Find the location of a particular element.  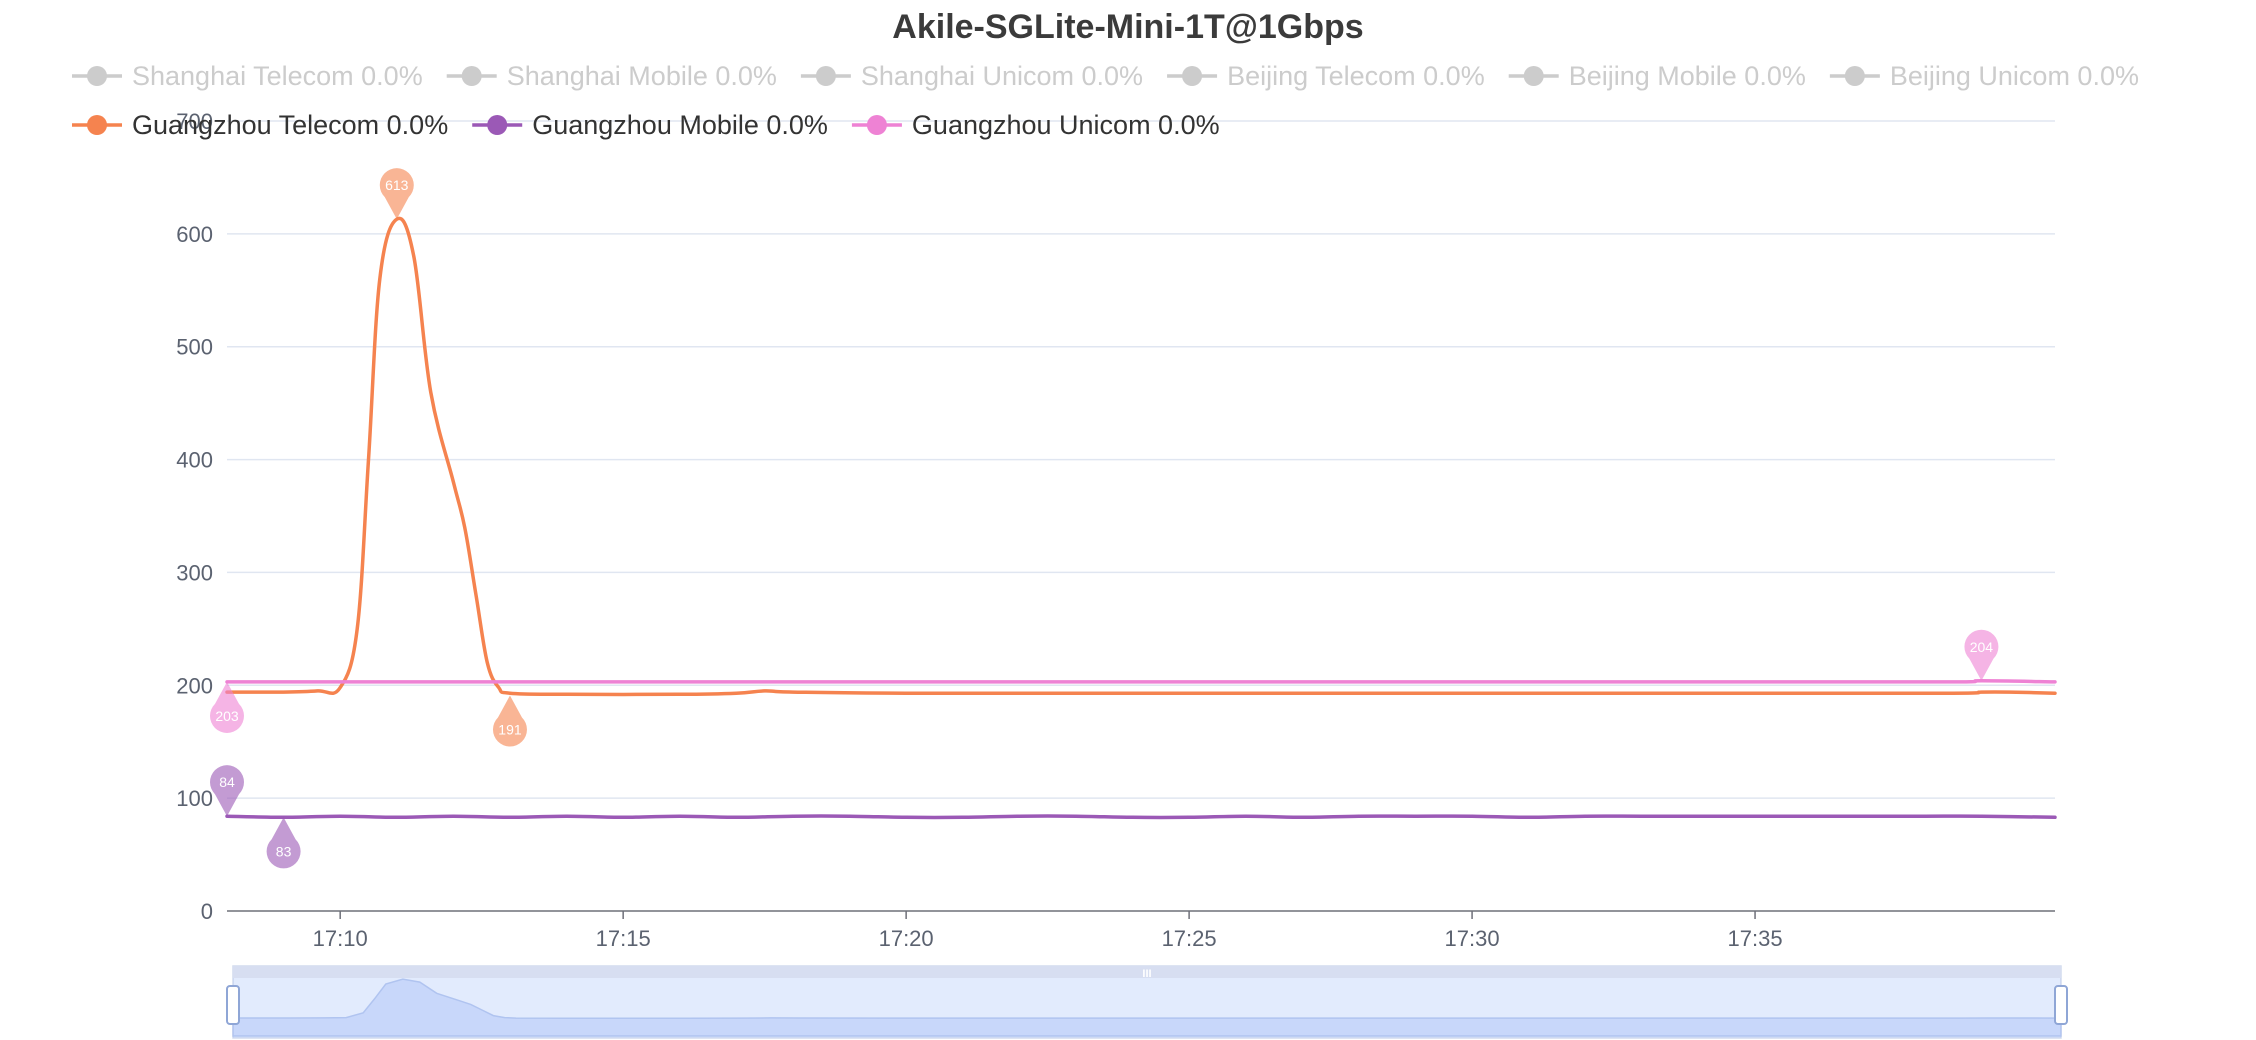

zoom-handle-right is located at coordinates (2061, 1005).